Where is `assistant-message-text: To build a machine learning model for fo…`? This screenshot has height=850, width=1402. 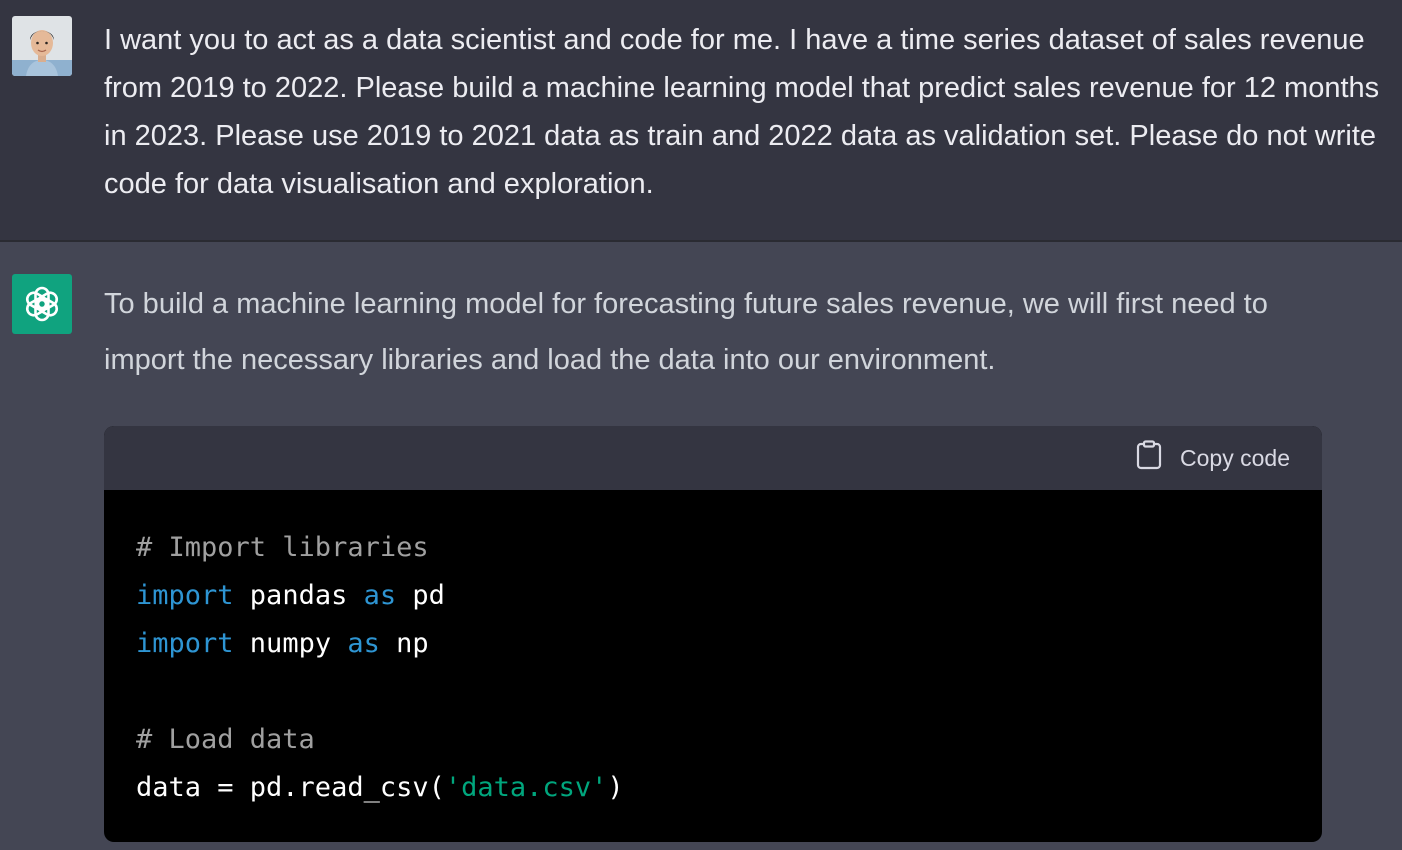
assistant-message-text: To build a machine learning model for fo… is located at coordinates (686, 332).